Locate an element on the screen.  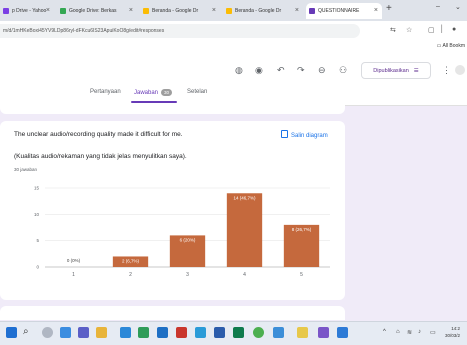
preview-eye-icon: ◉ is located at coordinates (259, 70).